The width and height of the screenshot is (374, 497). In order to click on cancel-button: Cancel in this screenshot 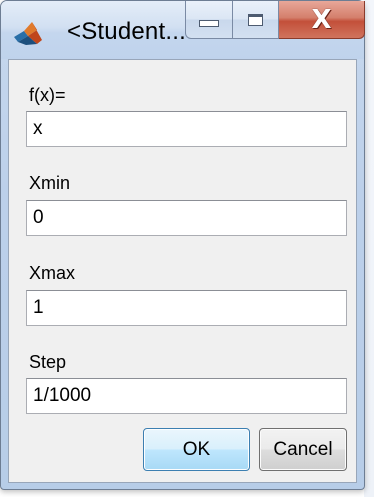, I will do `click(303, 449)`.